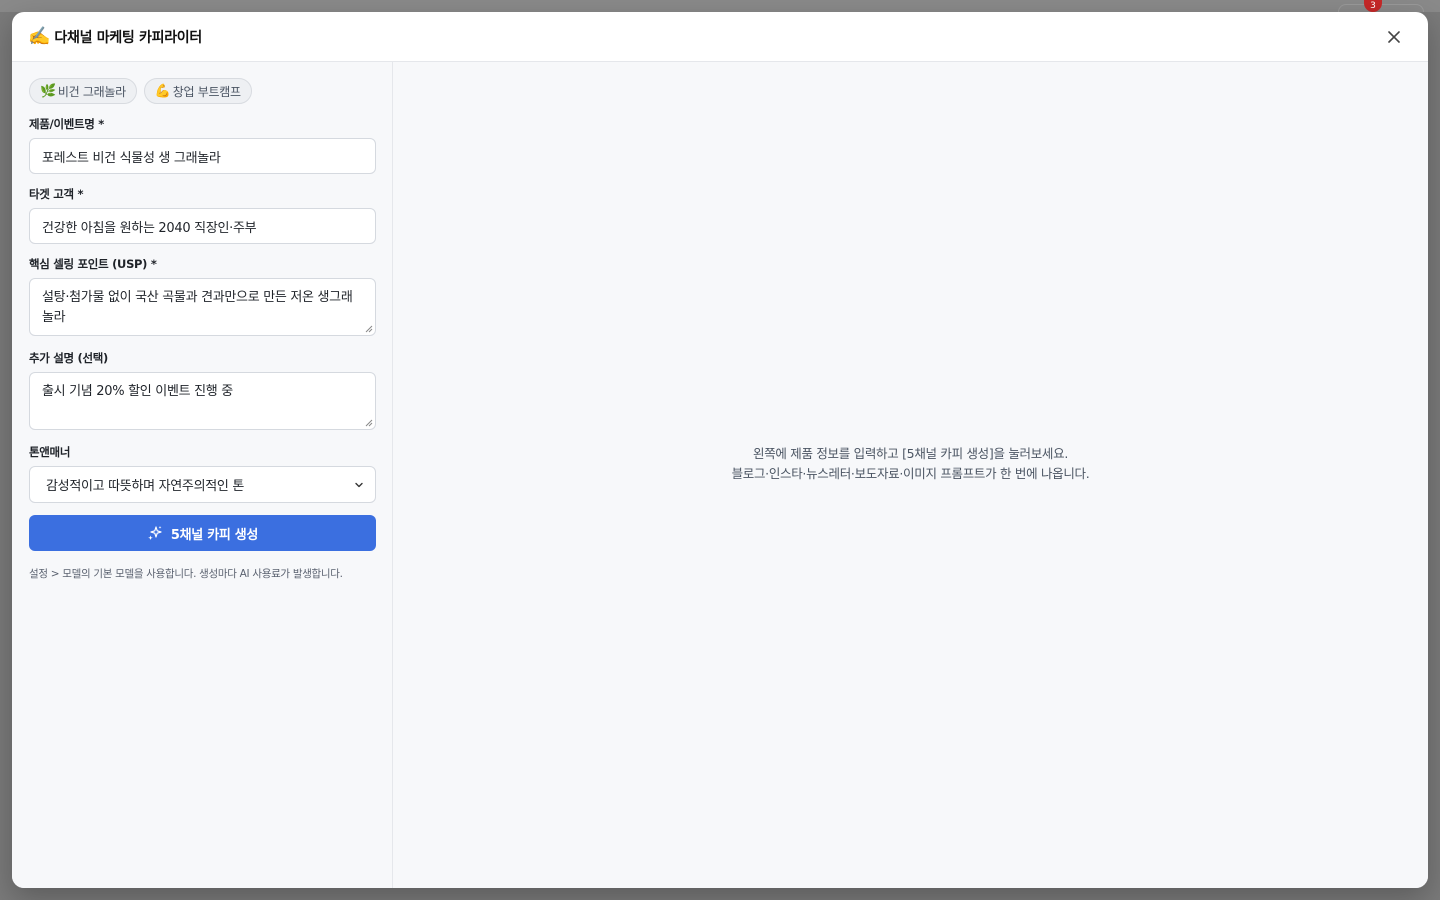 Image resolution: width=1440 pixels, height=900 pixels. I want to click on product-label: 제품/이벤트명 *, so click(66, 124).